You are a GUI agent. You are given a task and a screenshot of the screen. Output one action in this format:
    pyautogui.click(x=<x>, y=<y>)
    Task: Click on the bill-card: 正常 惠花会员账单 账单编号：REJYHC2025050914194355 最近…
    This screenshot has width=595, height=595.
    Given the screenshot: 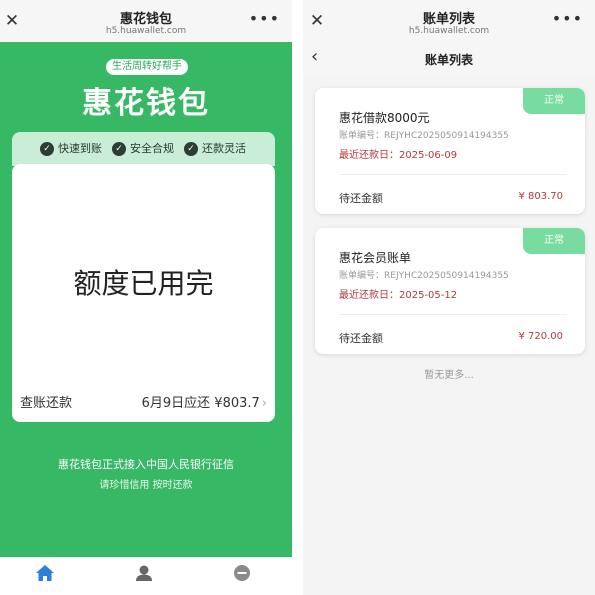 What is the action you would take?
    pyautogui.click(x=450, y=291)
    